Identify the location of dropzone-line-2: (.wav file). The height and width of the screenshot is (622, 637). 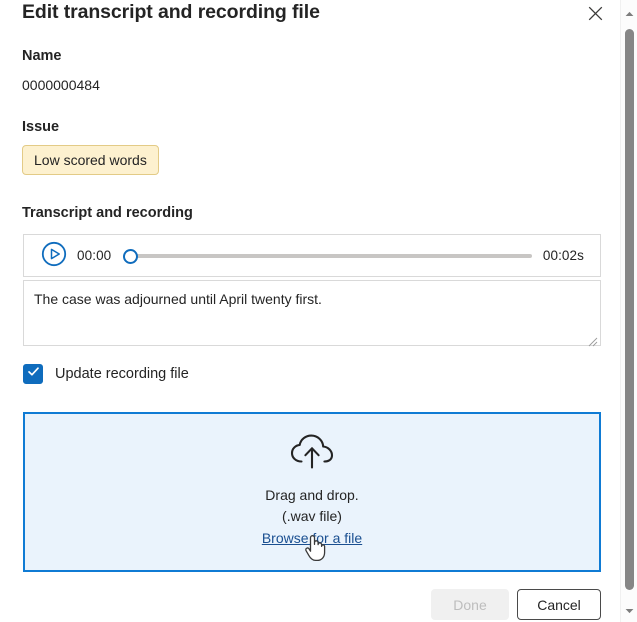
(312, 516).